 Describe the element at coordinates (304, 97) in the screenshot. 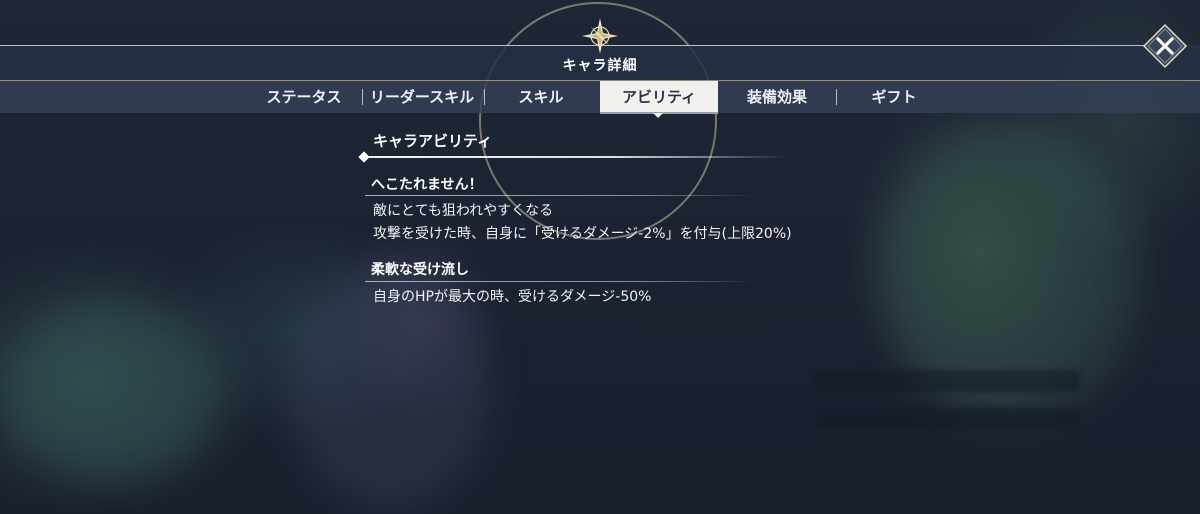

I see `tab-status: ステータス` at that location.